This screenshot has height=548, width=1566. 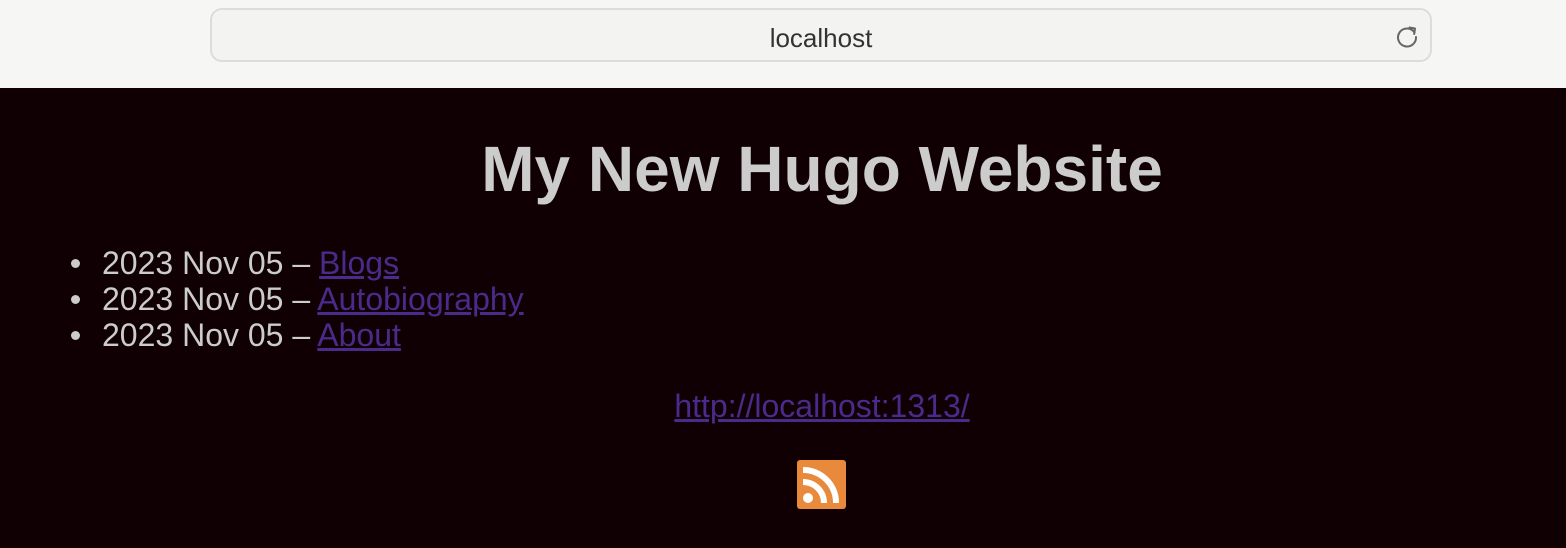 What do you see at coordinates (420, 299) in the screenshot?
I see `post-link-autobiography: Autobiography` at bounding box center [420, 299].